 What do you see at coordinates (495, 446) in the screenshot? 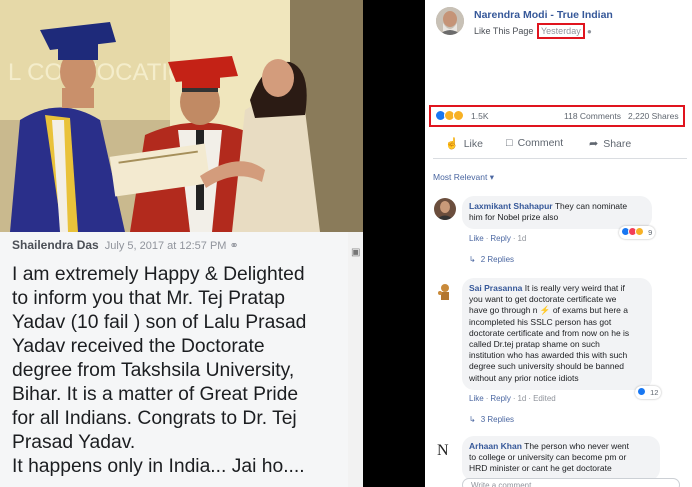
I see `commenter-name: Arhaan Khan` at bounding box center [495, 446].